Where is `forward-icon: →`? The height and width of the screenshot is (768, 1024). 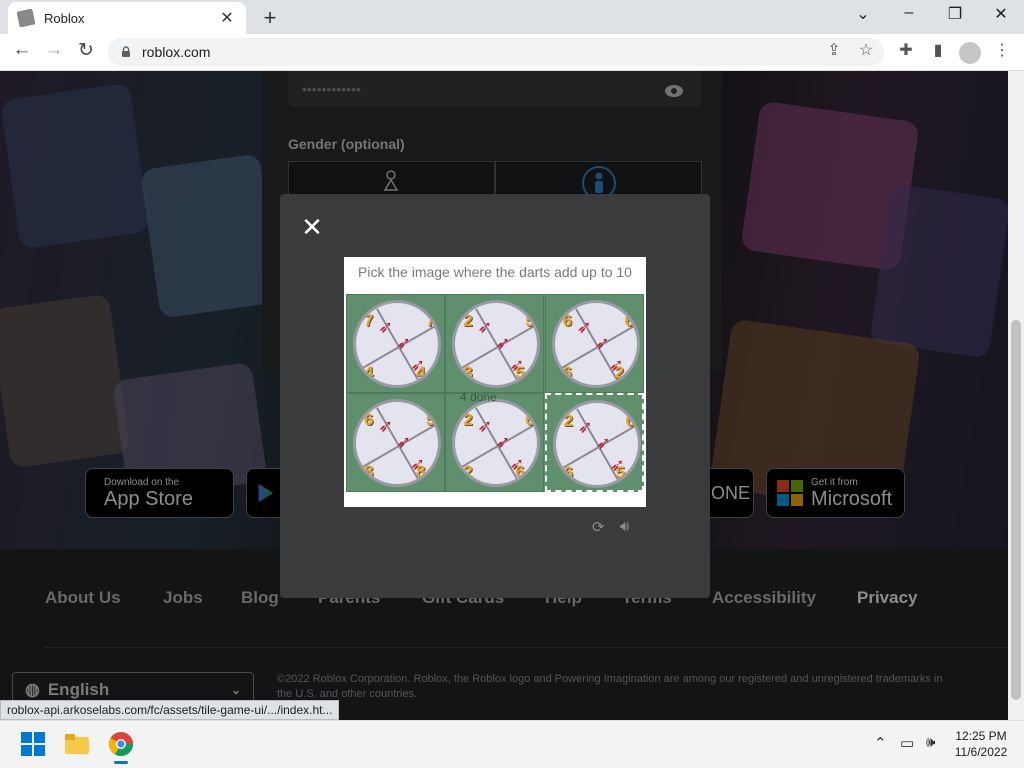 forward-icon: → is located at coordinates (54, 50).